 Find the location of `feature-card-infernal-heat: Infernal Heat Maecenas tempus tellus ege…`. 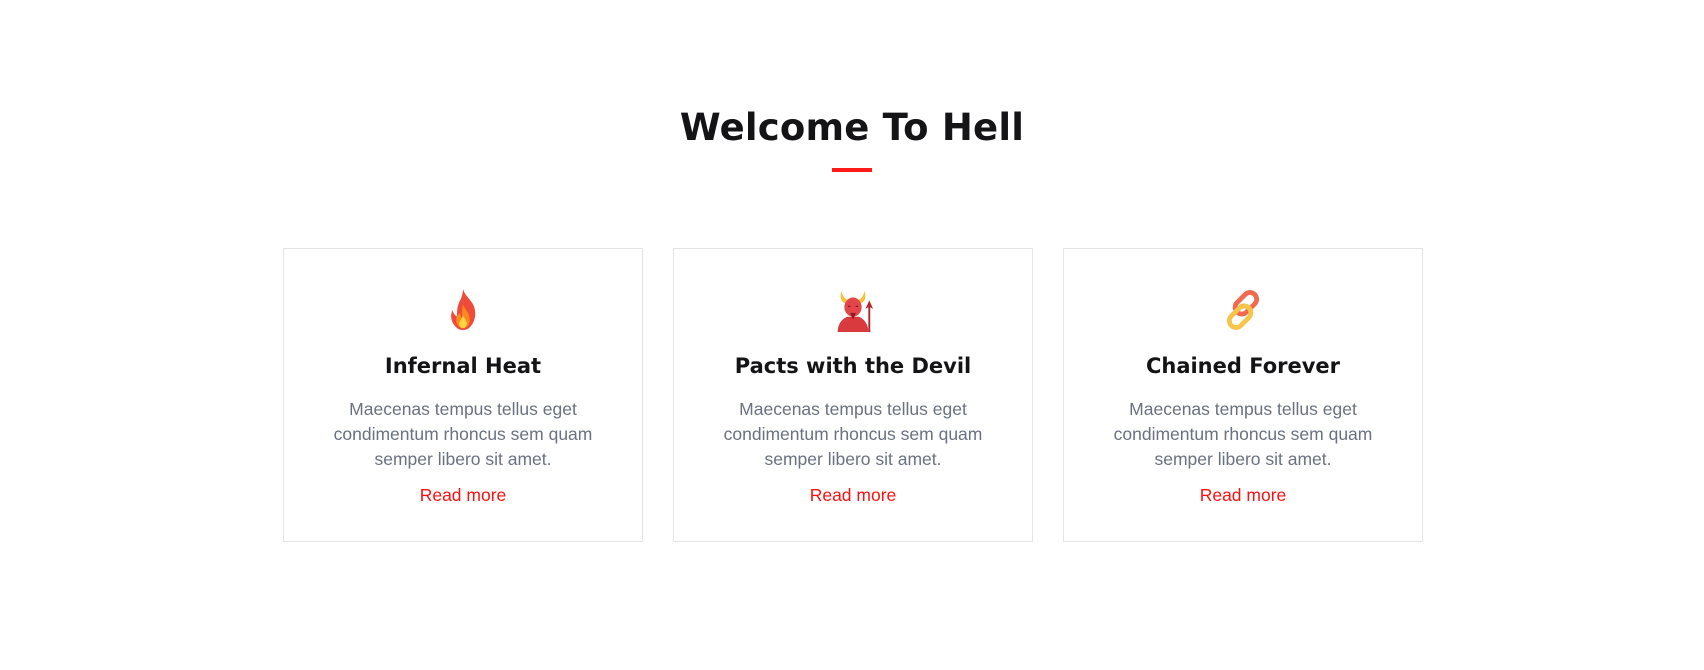

feature-card-infernal-heat: Infernal Heat Maecenas tempus tellus ege… is located at coordinates (463, 395).